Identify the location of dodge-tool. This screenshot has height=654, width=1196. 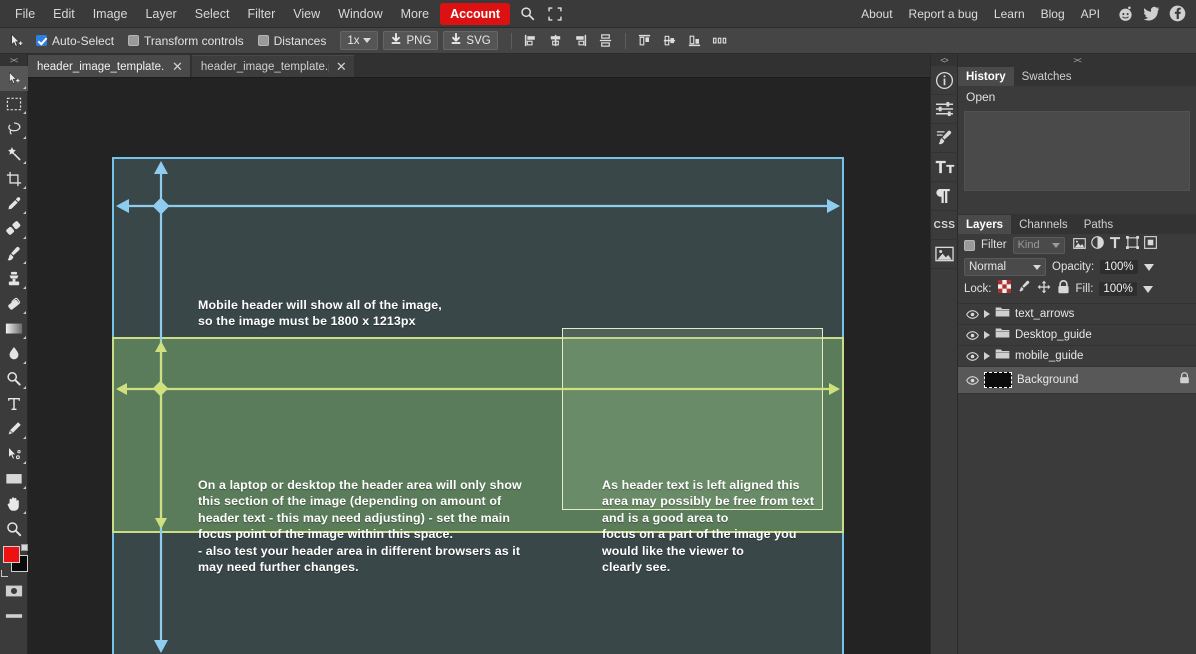
(14, 378).